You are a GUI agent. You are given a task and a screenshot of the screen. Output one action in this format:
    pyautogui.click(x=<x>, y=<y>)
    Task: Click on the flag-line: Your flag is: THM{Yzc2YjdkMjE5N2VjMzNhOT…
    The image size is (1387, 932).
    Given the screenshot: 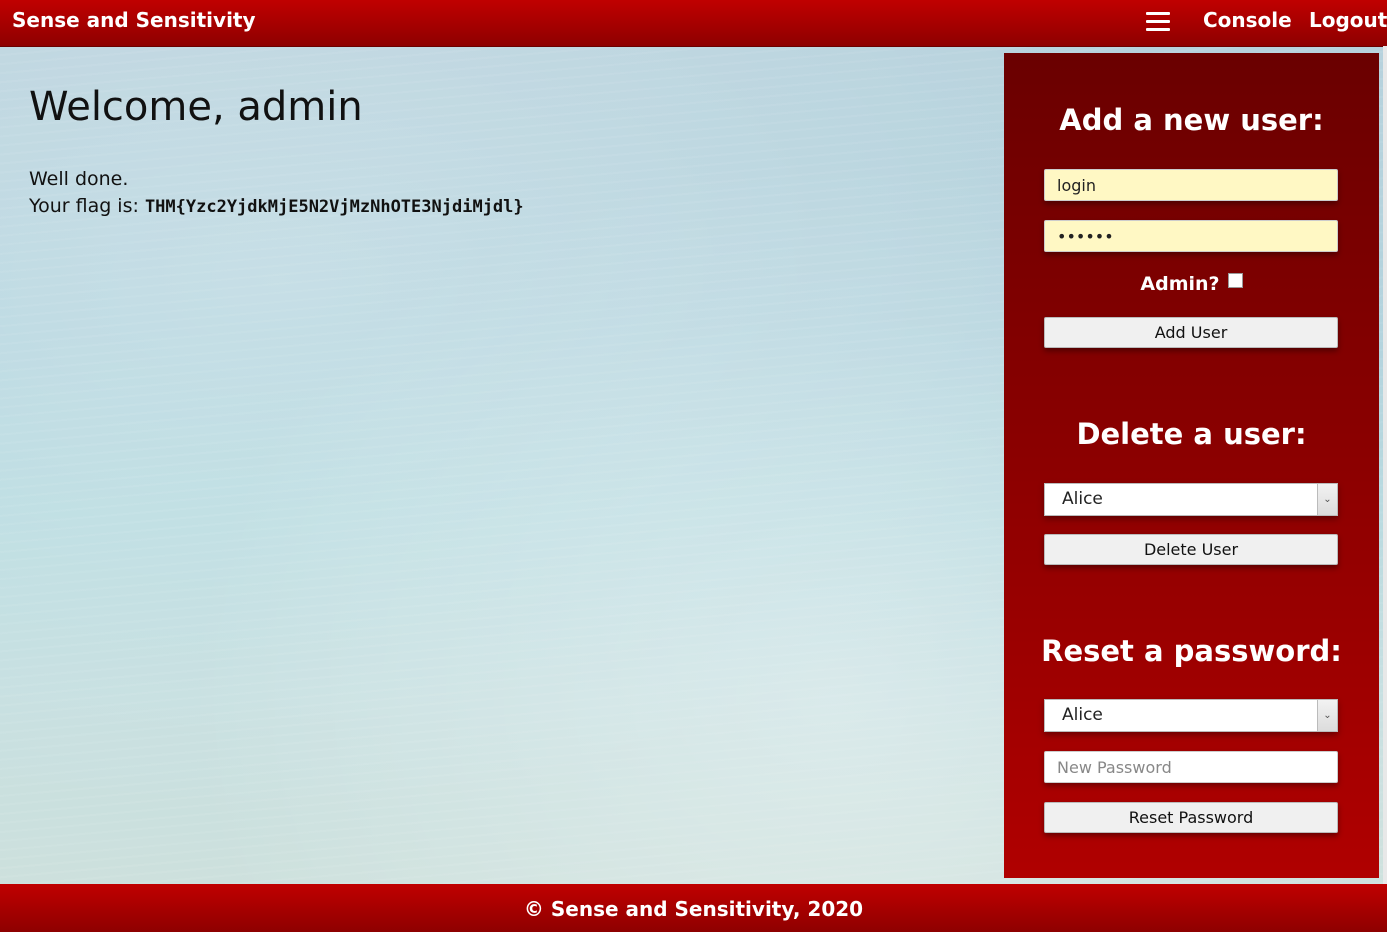 What is the action you would take?
    pyautogui.click(x=276, y=207)
    